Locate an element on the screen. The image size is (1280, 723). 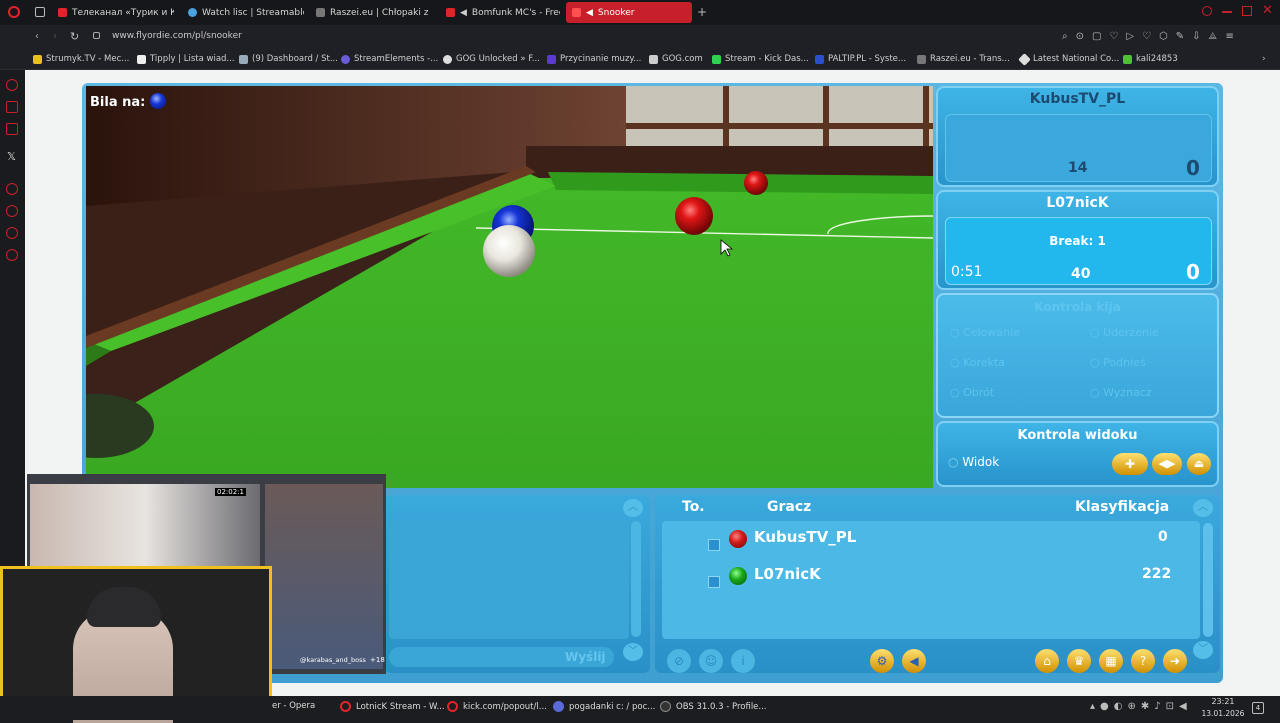
ranking-scroll-up-icon: ︿ is located at coordinates (1203, 508).